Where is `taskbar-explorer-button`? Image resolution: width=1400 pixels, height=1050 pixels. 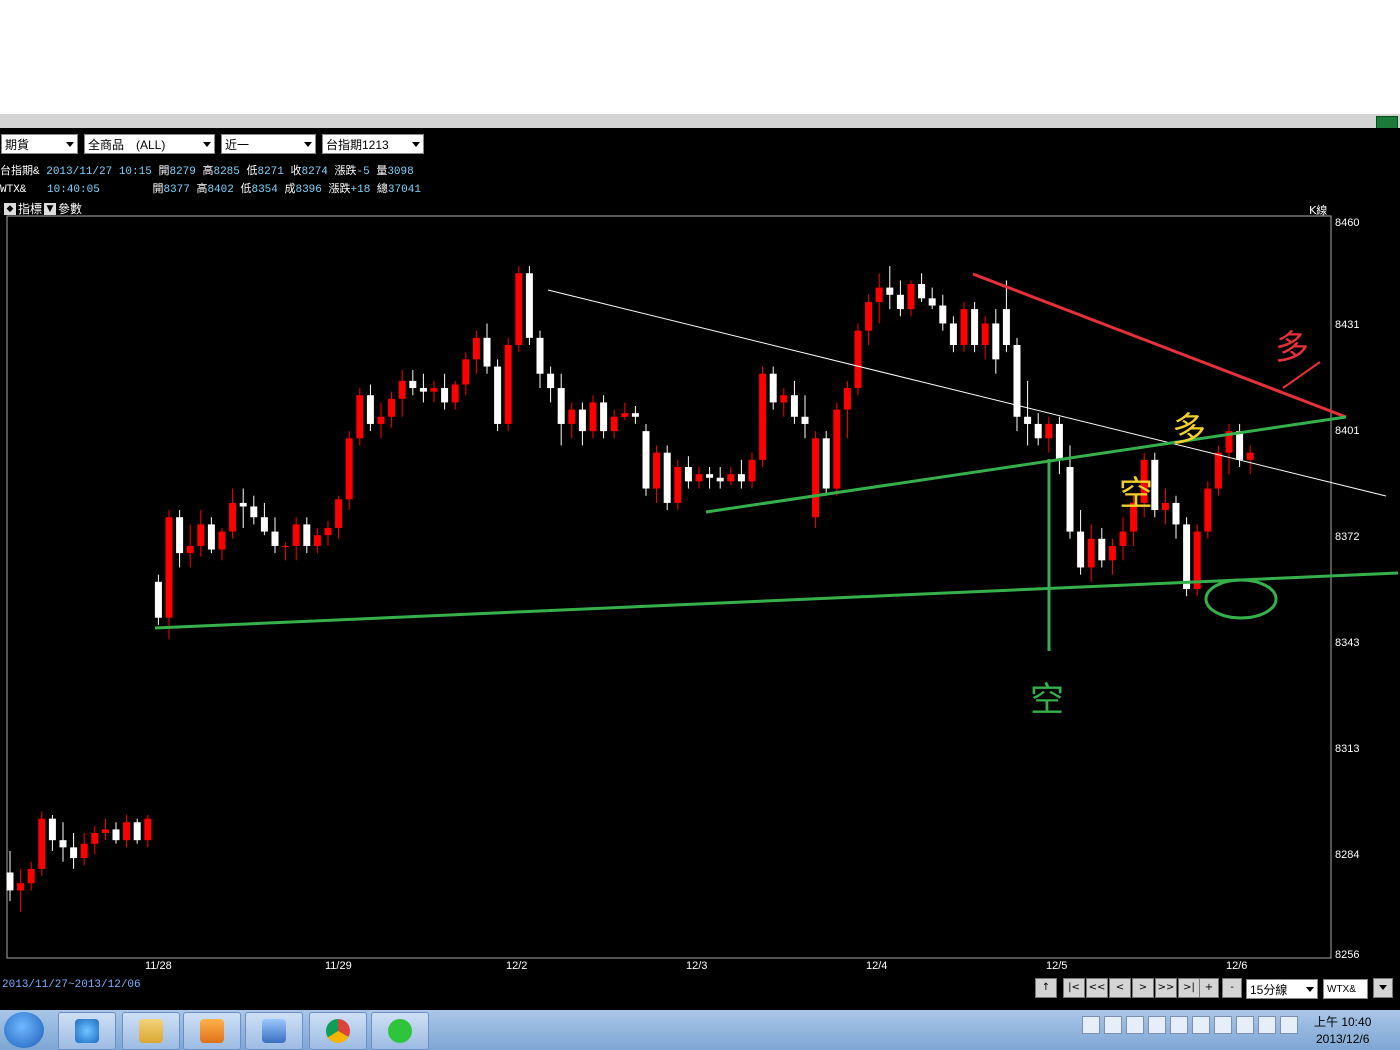
taskbar-explorer-button is located at coordinates (151, 1031).